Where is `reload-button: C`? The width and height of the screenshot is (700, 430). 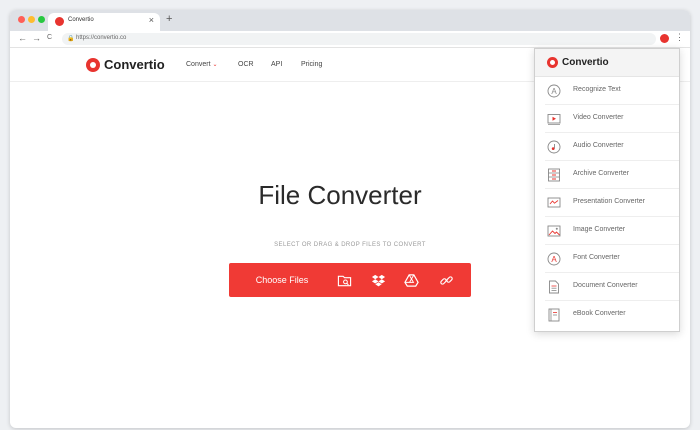 reload-button: C is located at coordinates (49, 37).